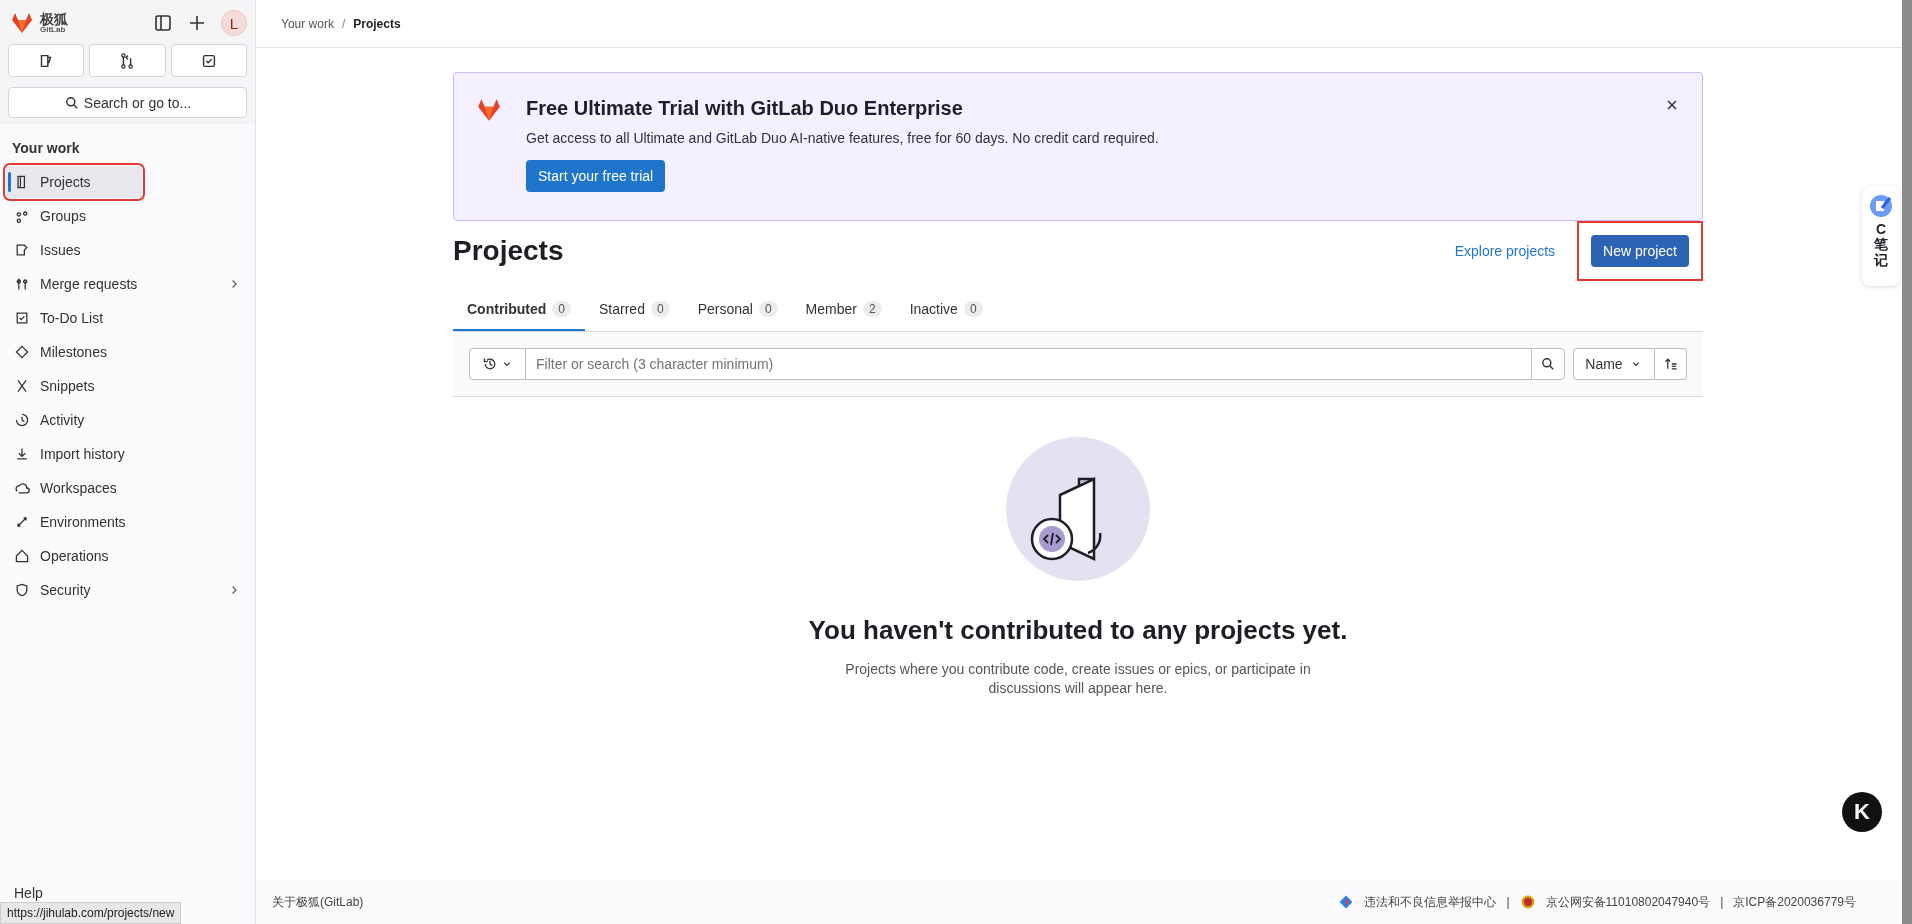  I want to click on sort-direction-button, so click(1671, 364).